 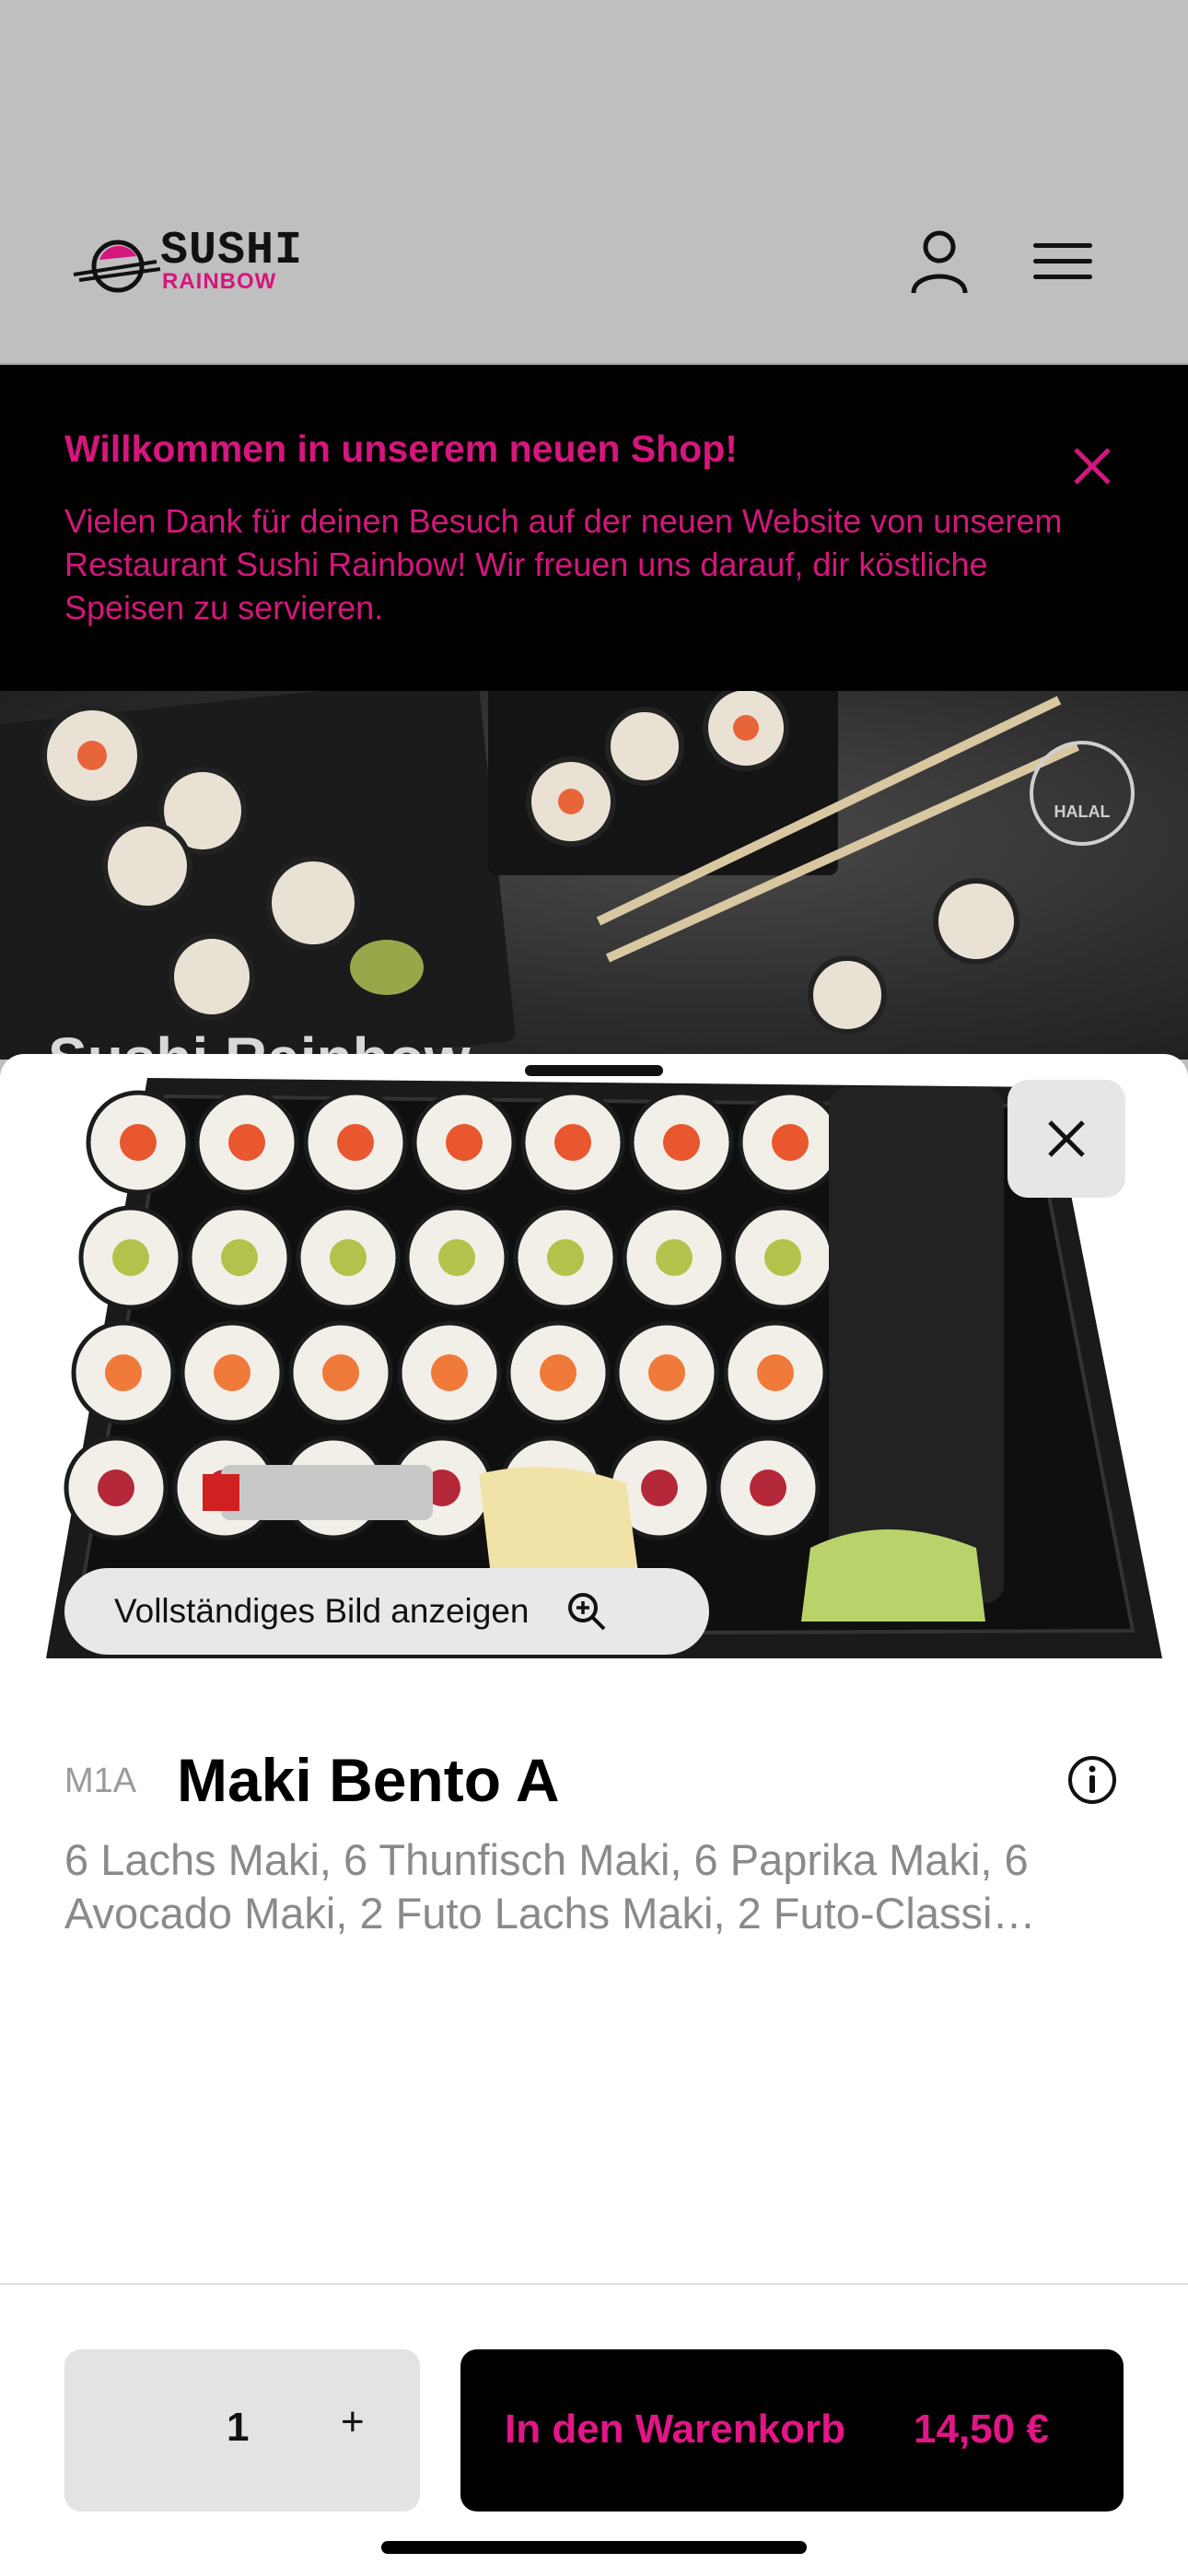 What do you see at coordinates (353, 2422) in the screenshot?
I see `quantity-increase-button: +` at bounding box center [353, 2422].